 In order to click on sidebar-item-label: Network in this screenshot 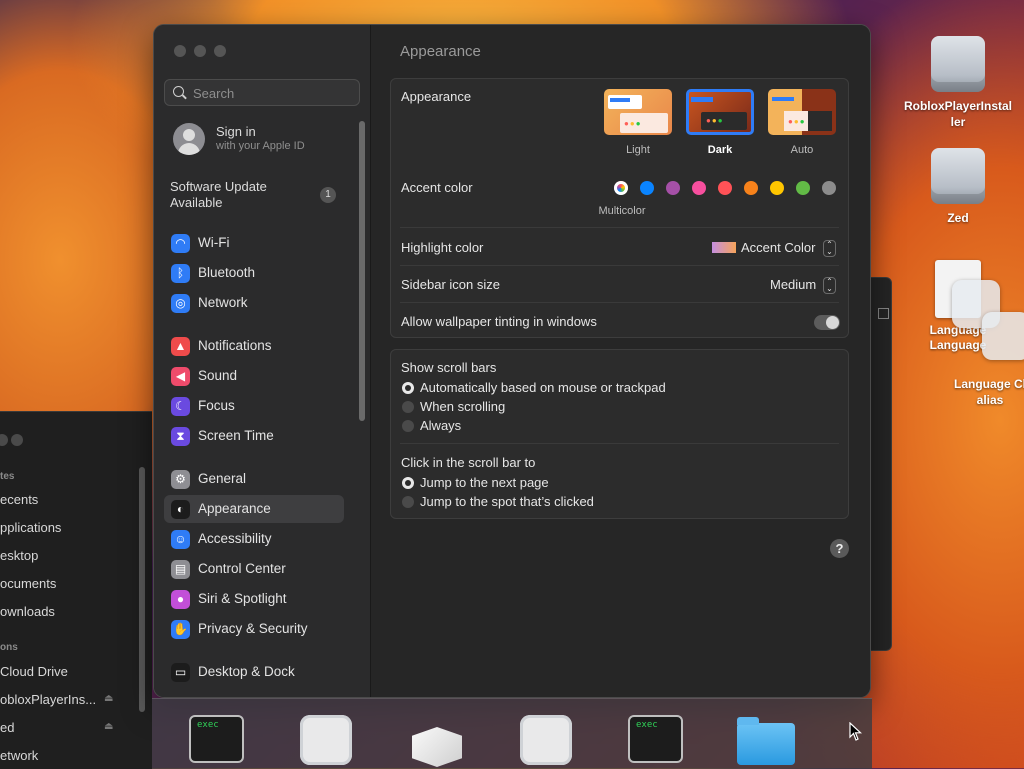, I will do `click(223, 302)`.